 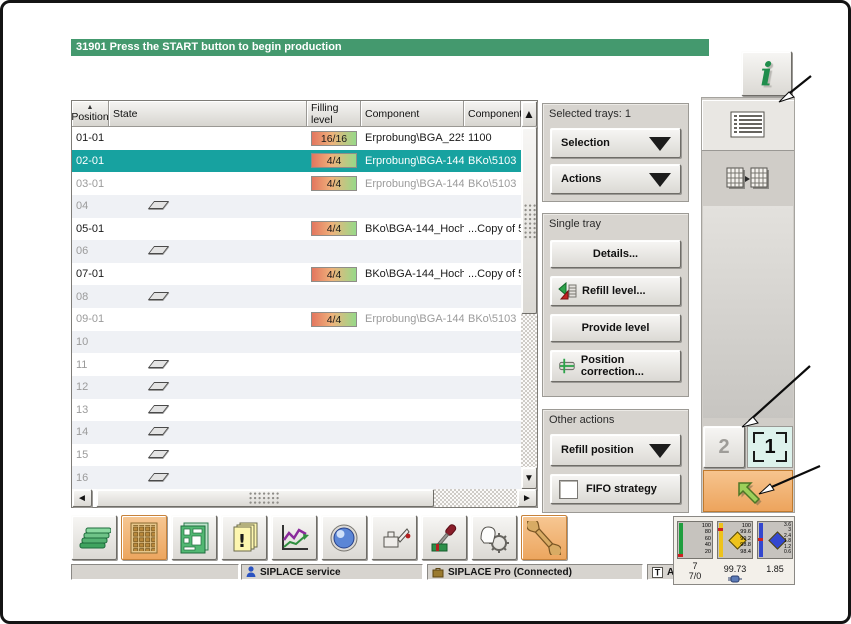 I want to click on scroll-down-button: ▼, so click(x=529, y=478).